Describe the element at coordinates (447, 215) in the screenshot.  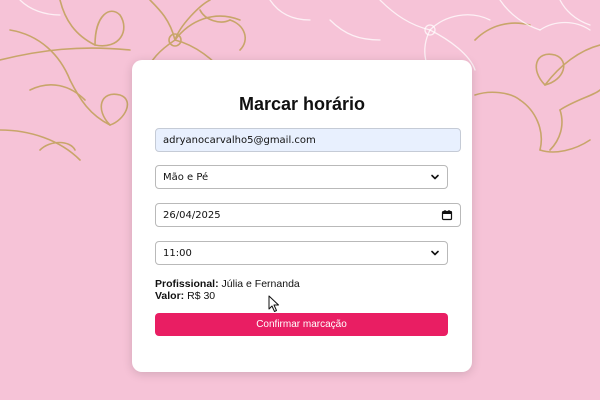
I see `calendar-icon` at that location.